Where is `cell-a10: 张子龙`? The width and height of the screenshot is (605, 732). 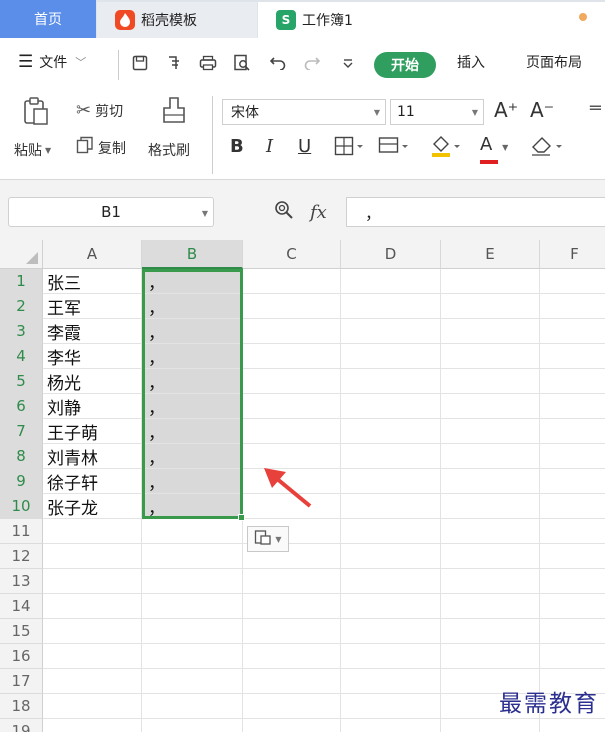
cell-a10: 张子龙 is located at coordinates (92, 506).